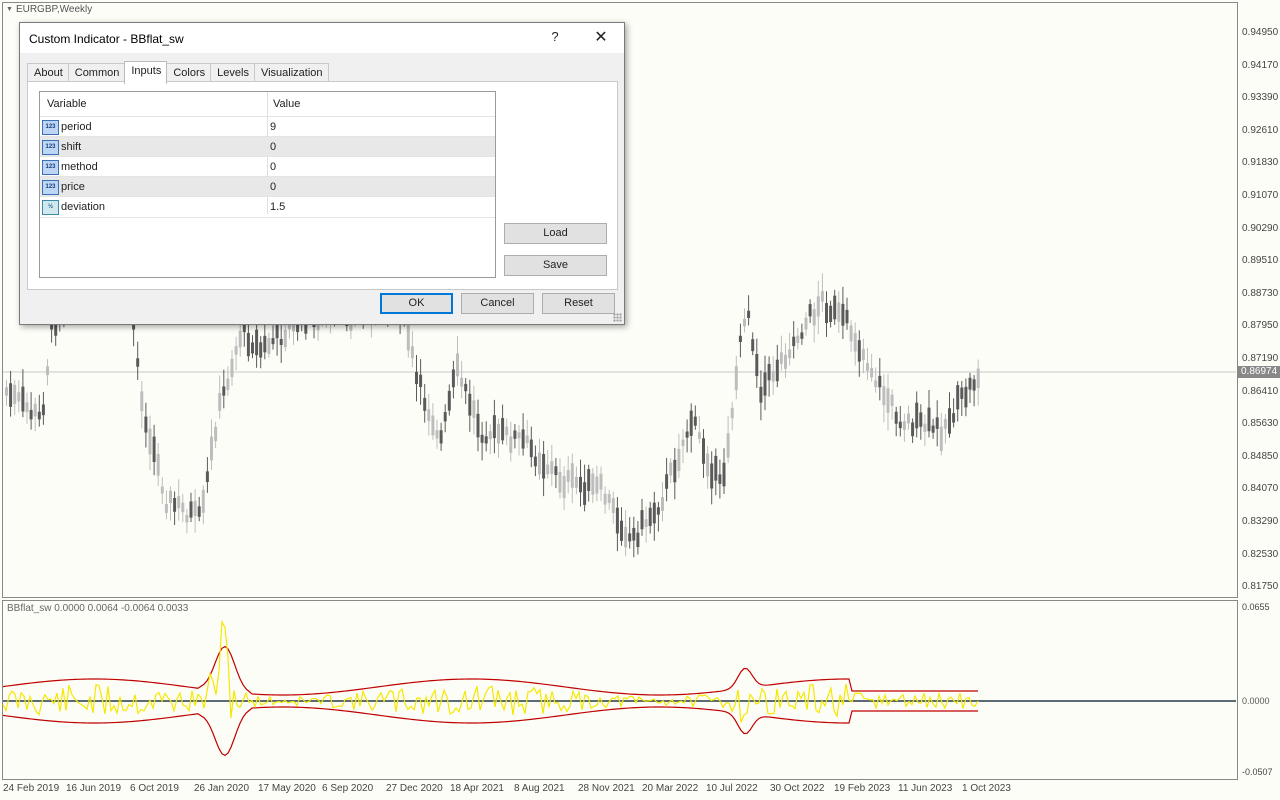  Describe the element at coordinates (862, 788) in the screenshot. I see `date-axis-label: 19 Feb 2023` at that location.